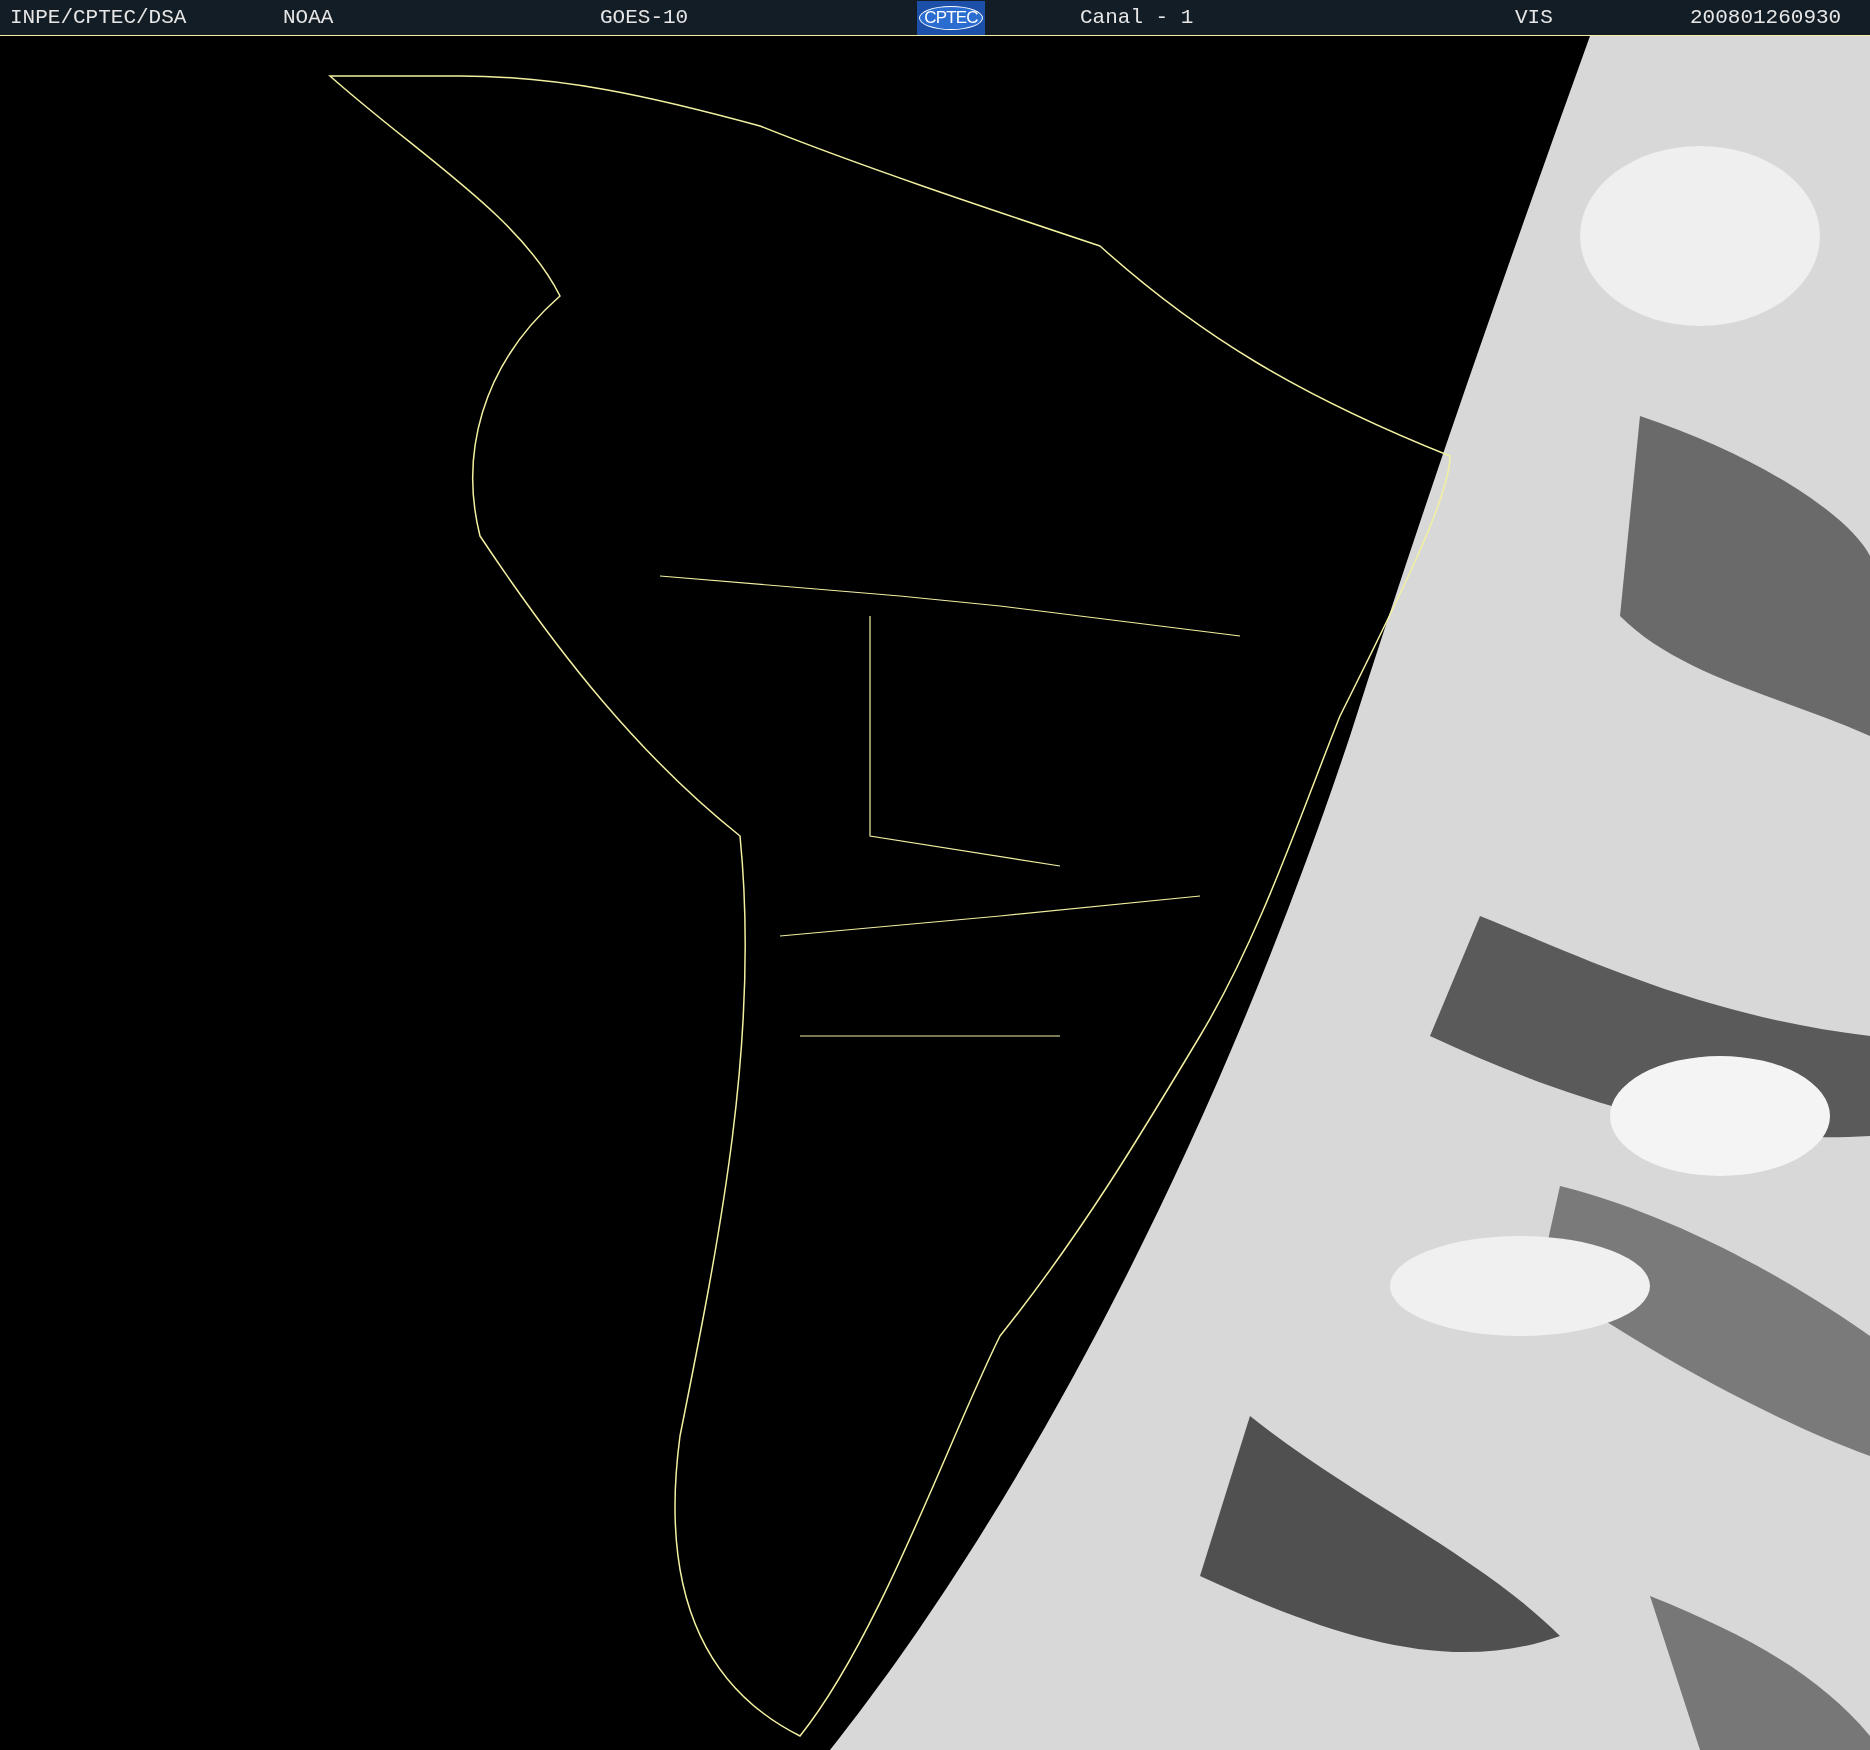  What do you see at coordinates (951, 17) in the screenshot?
I see `cptec-logo: CPTEC` at bounding box center [951, 17].